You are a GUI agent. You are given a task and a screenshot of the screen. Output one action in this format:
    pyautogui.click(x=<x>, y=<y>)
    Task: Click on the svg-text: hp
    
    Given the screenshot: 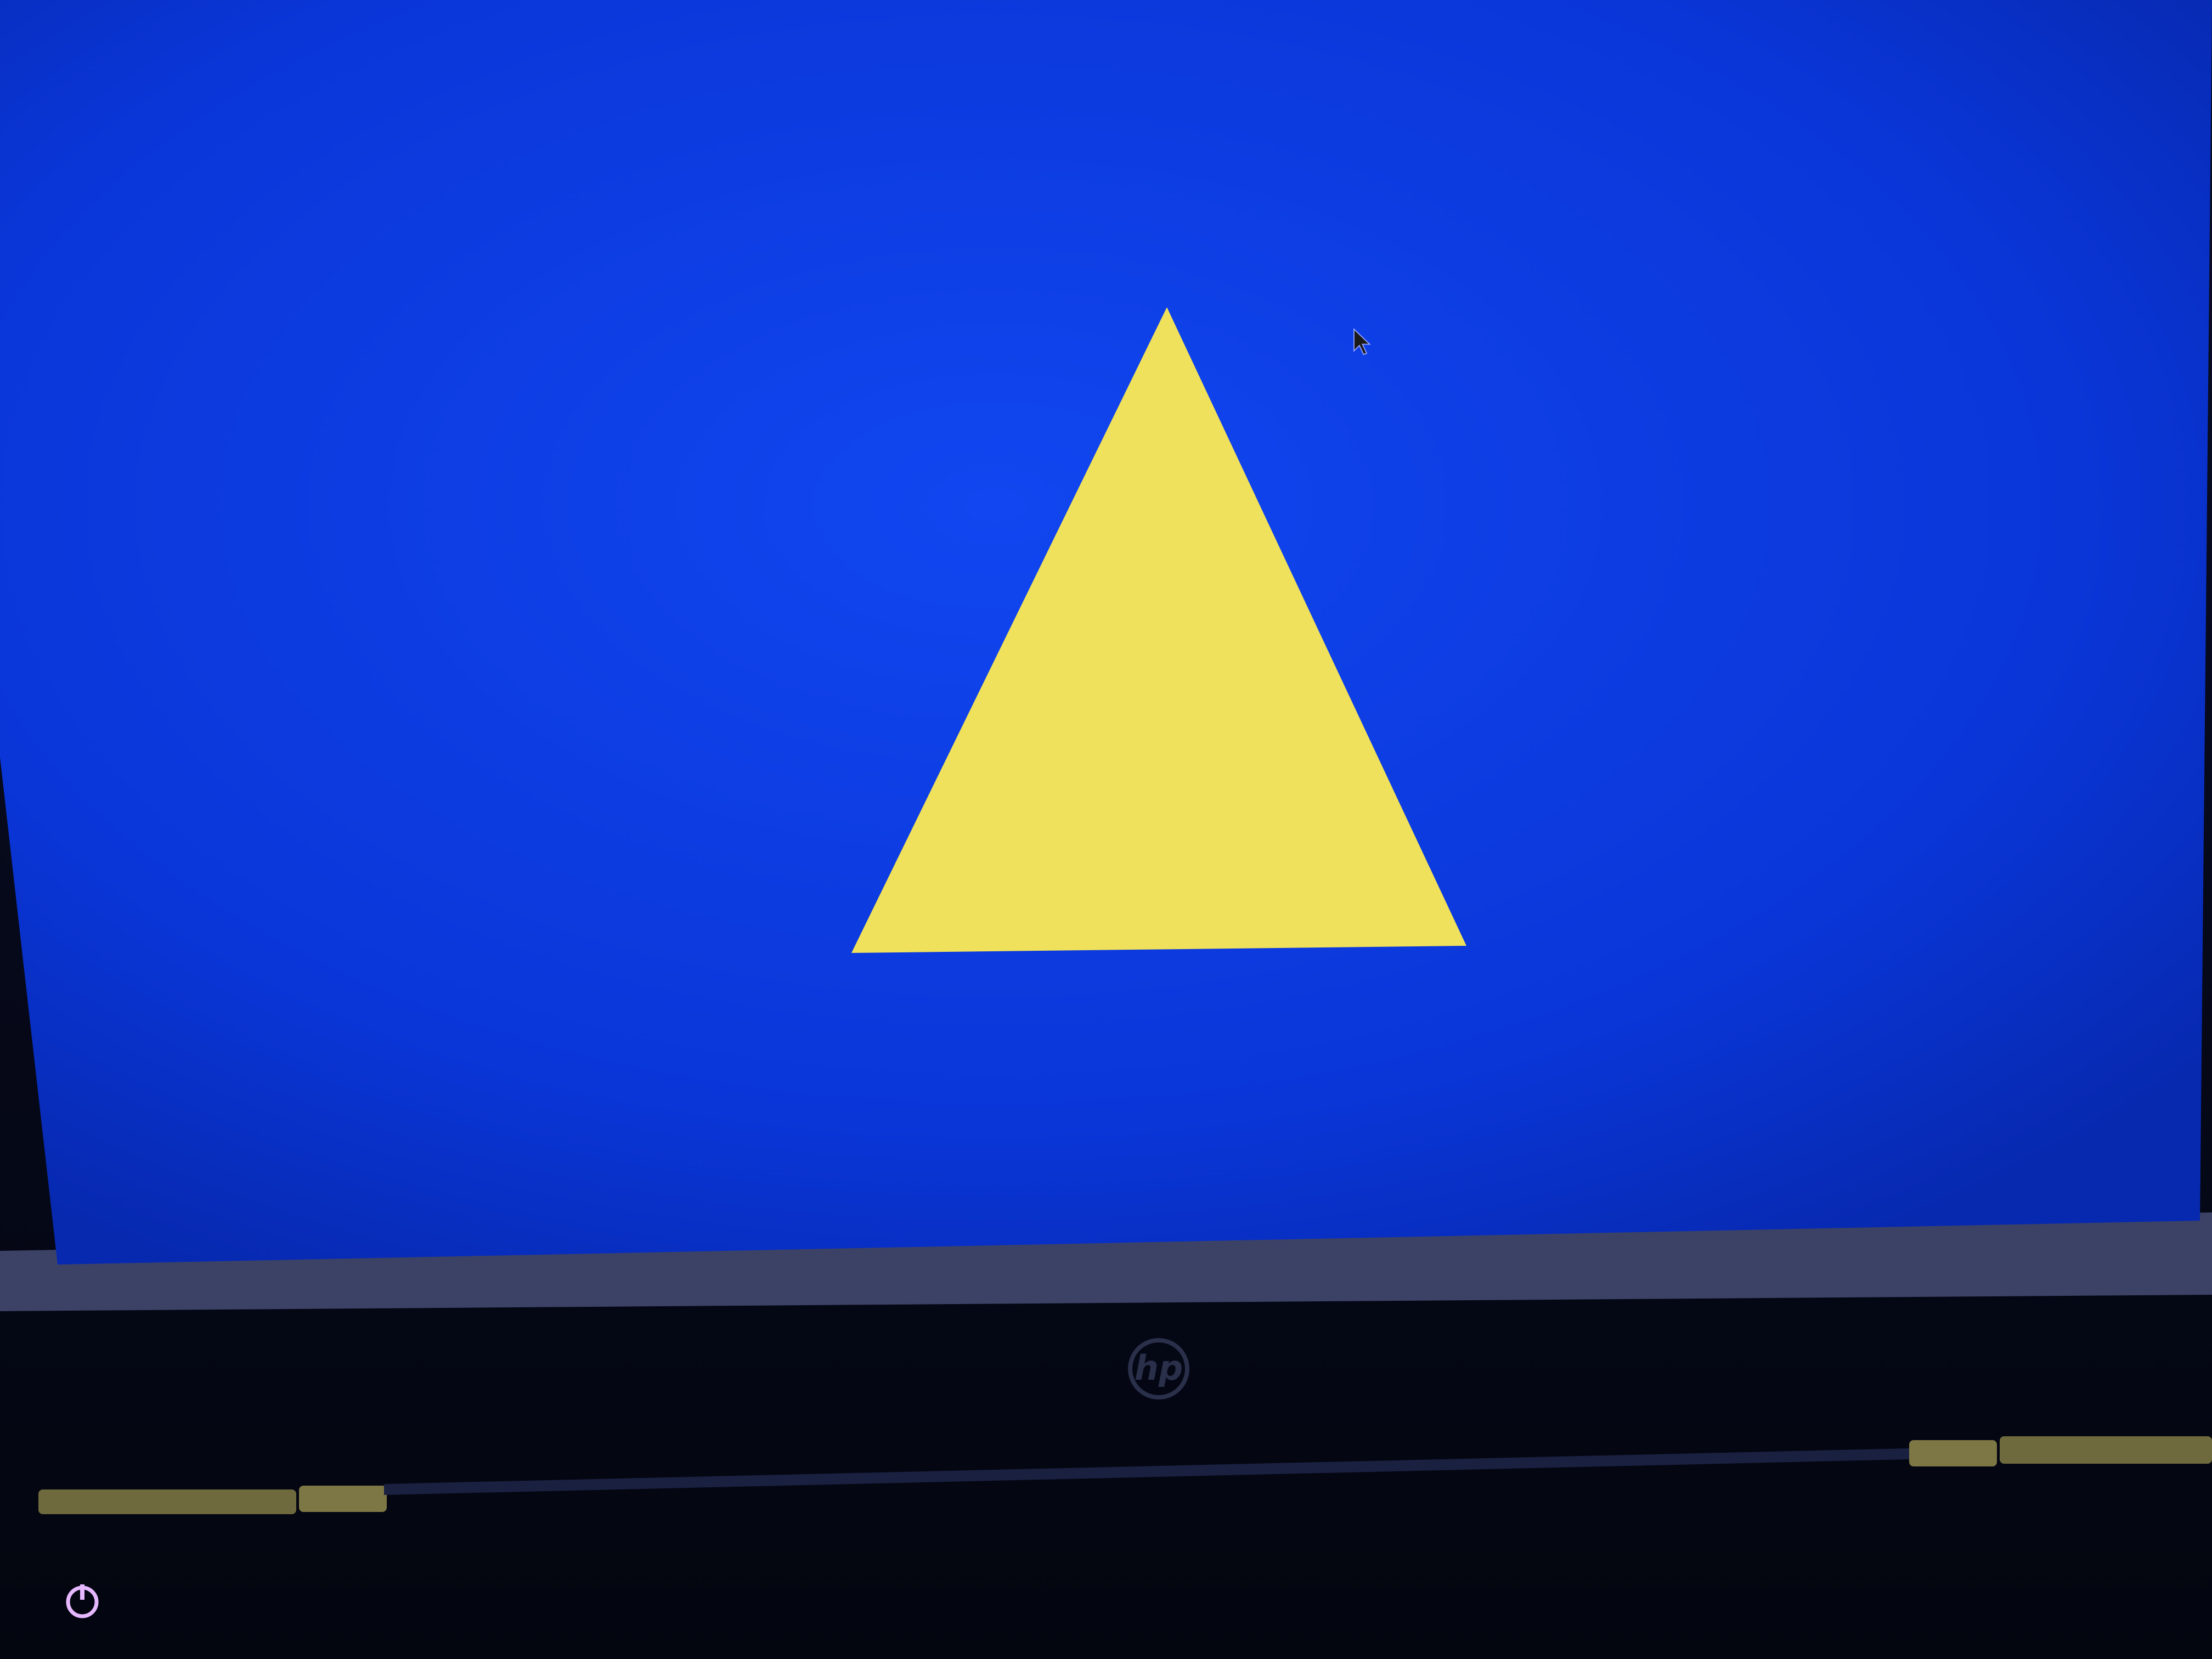 What is the action you would take?
    pyautogui.click(x=1159, y=1368)
    